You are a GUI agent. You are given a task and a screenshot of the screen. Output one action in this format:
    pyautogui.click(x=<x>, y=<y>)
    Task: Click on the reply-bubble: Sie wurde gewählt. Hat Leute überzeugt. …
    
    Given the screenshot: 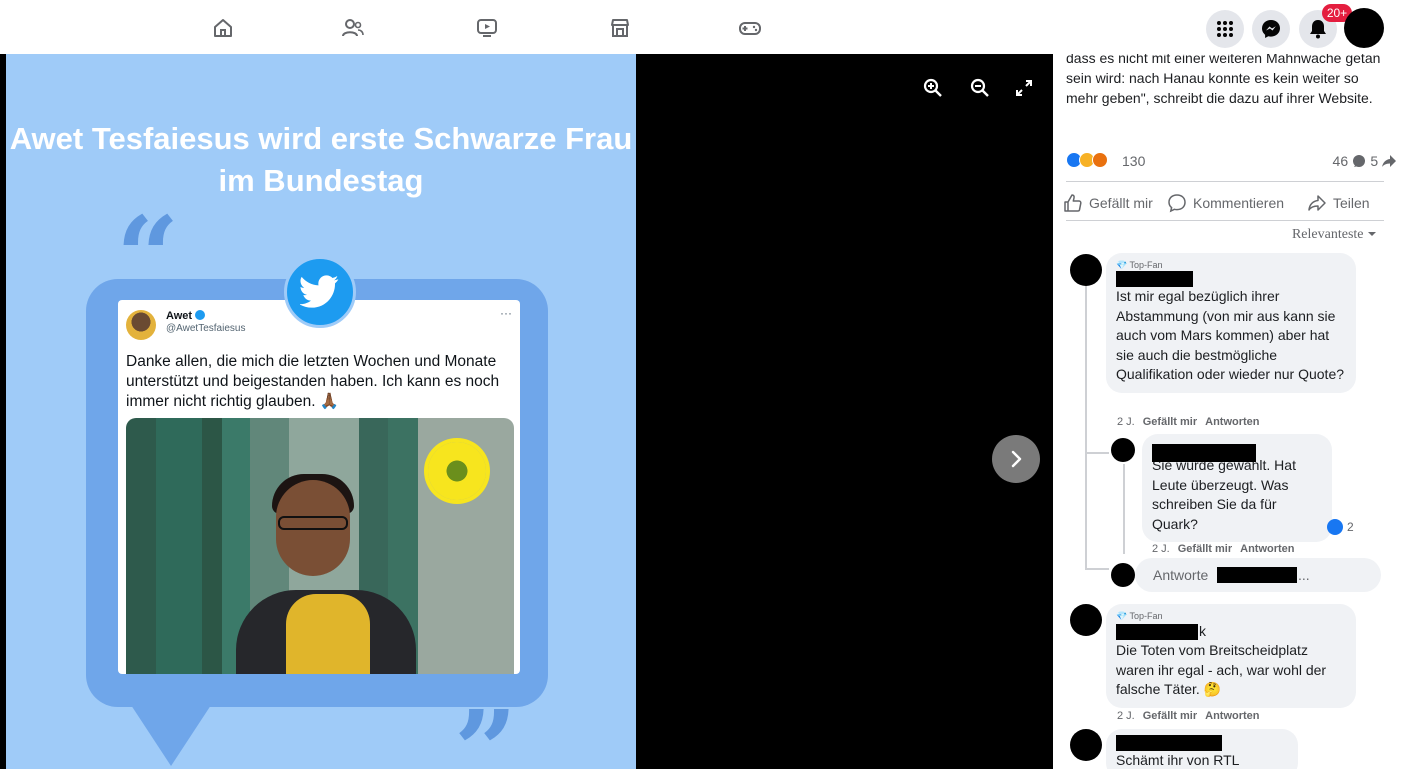 What is the action you would take?
    pyautogui.click(x=1237, y=488)
    